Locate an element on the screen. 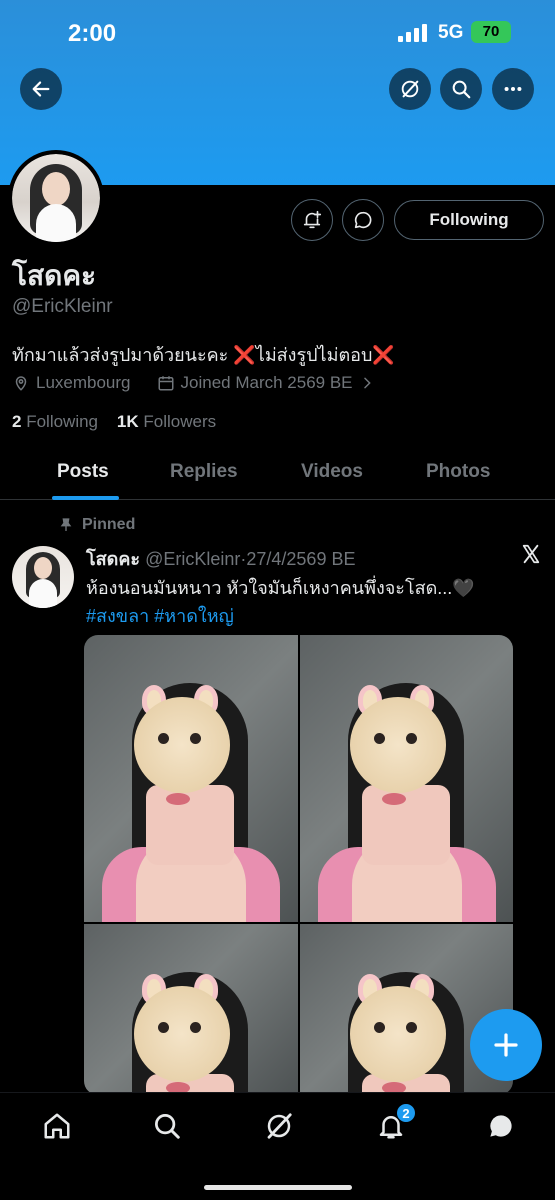  bell-plus-icon is located at coordinates (312, 219).